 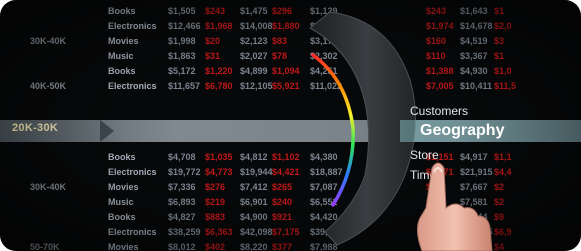 What do you see at coordinates (219, 157) in the screenshot?
I see `value-cell: $1,035` at bounding box center [219, 157].